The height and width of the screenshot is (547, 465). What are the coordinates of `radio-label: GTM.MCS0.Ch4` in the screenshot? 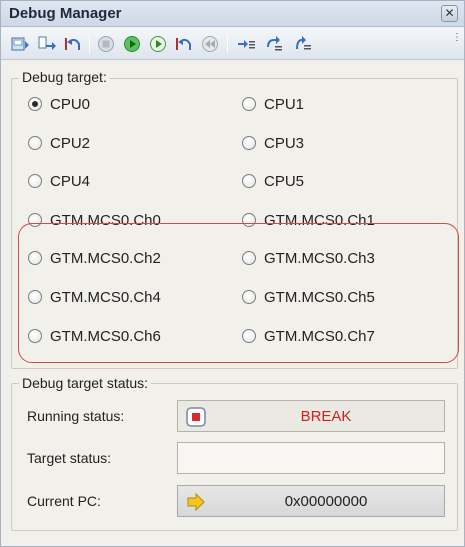 It's located at (105, 297).